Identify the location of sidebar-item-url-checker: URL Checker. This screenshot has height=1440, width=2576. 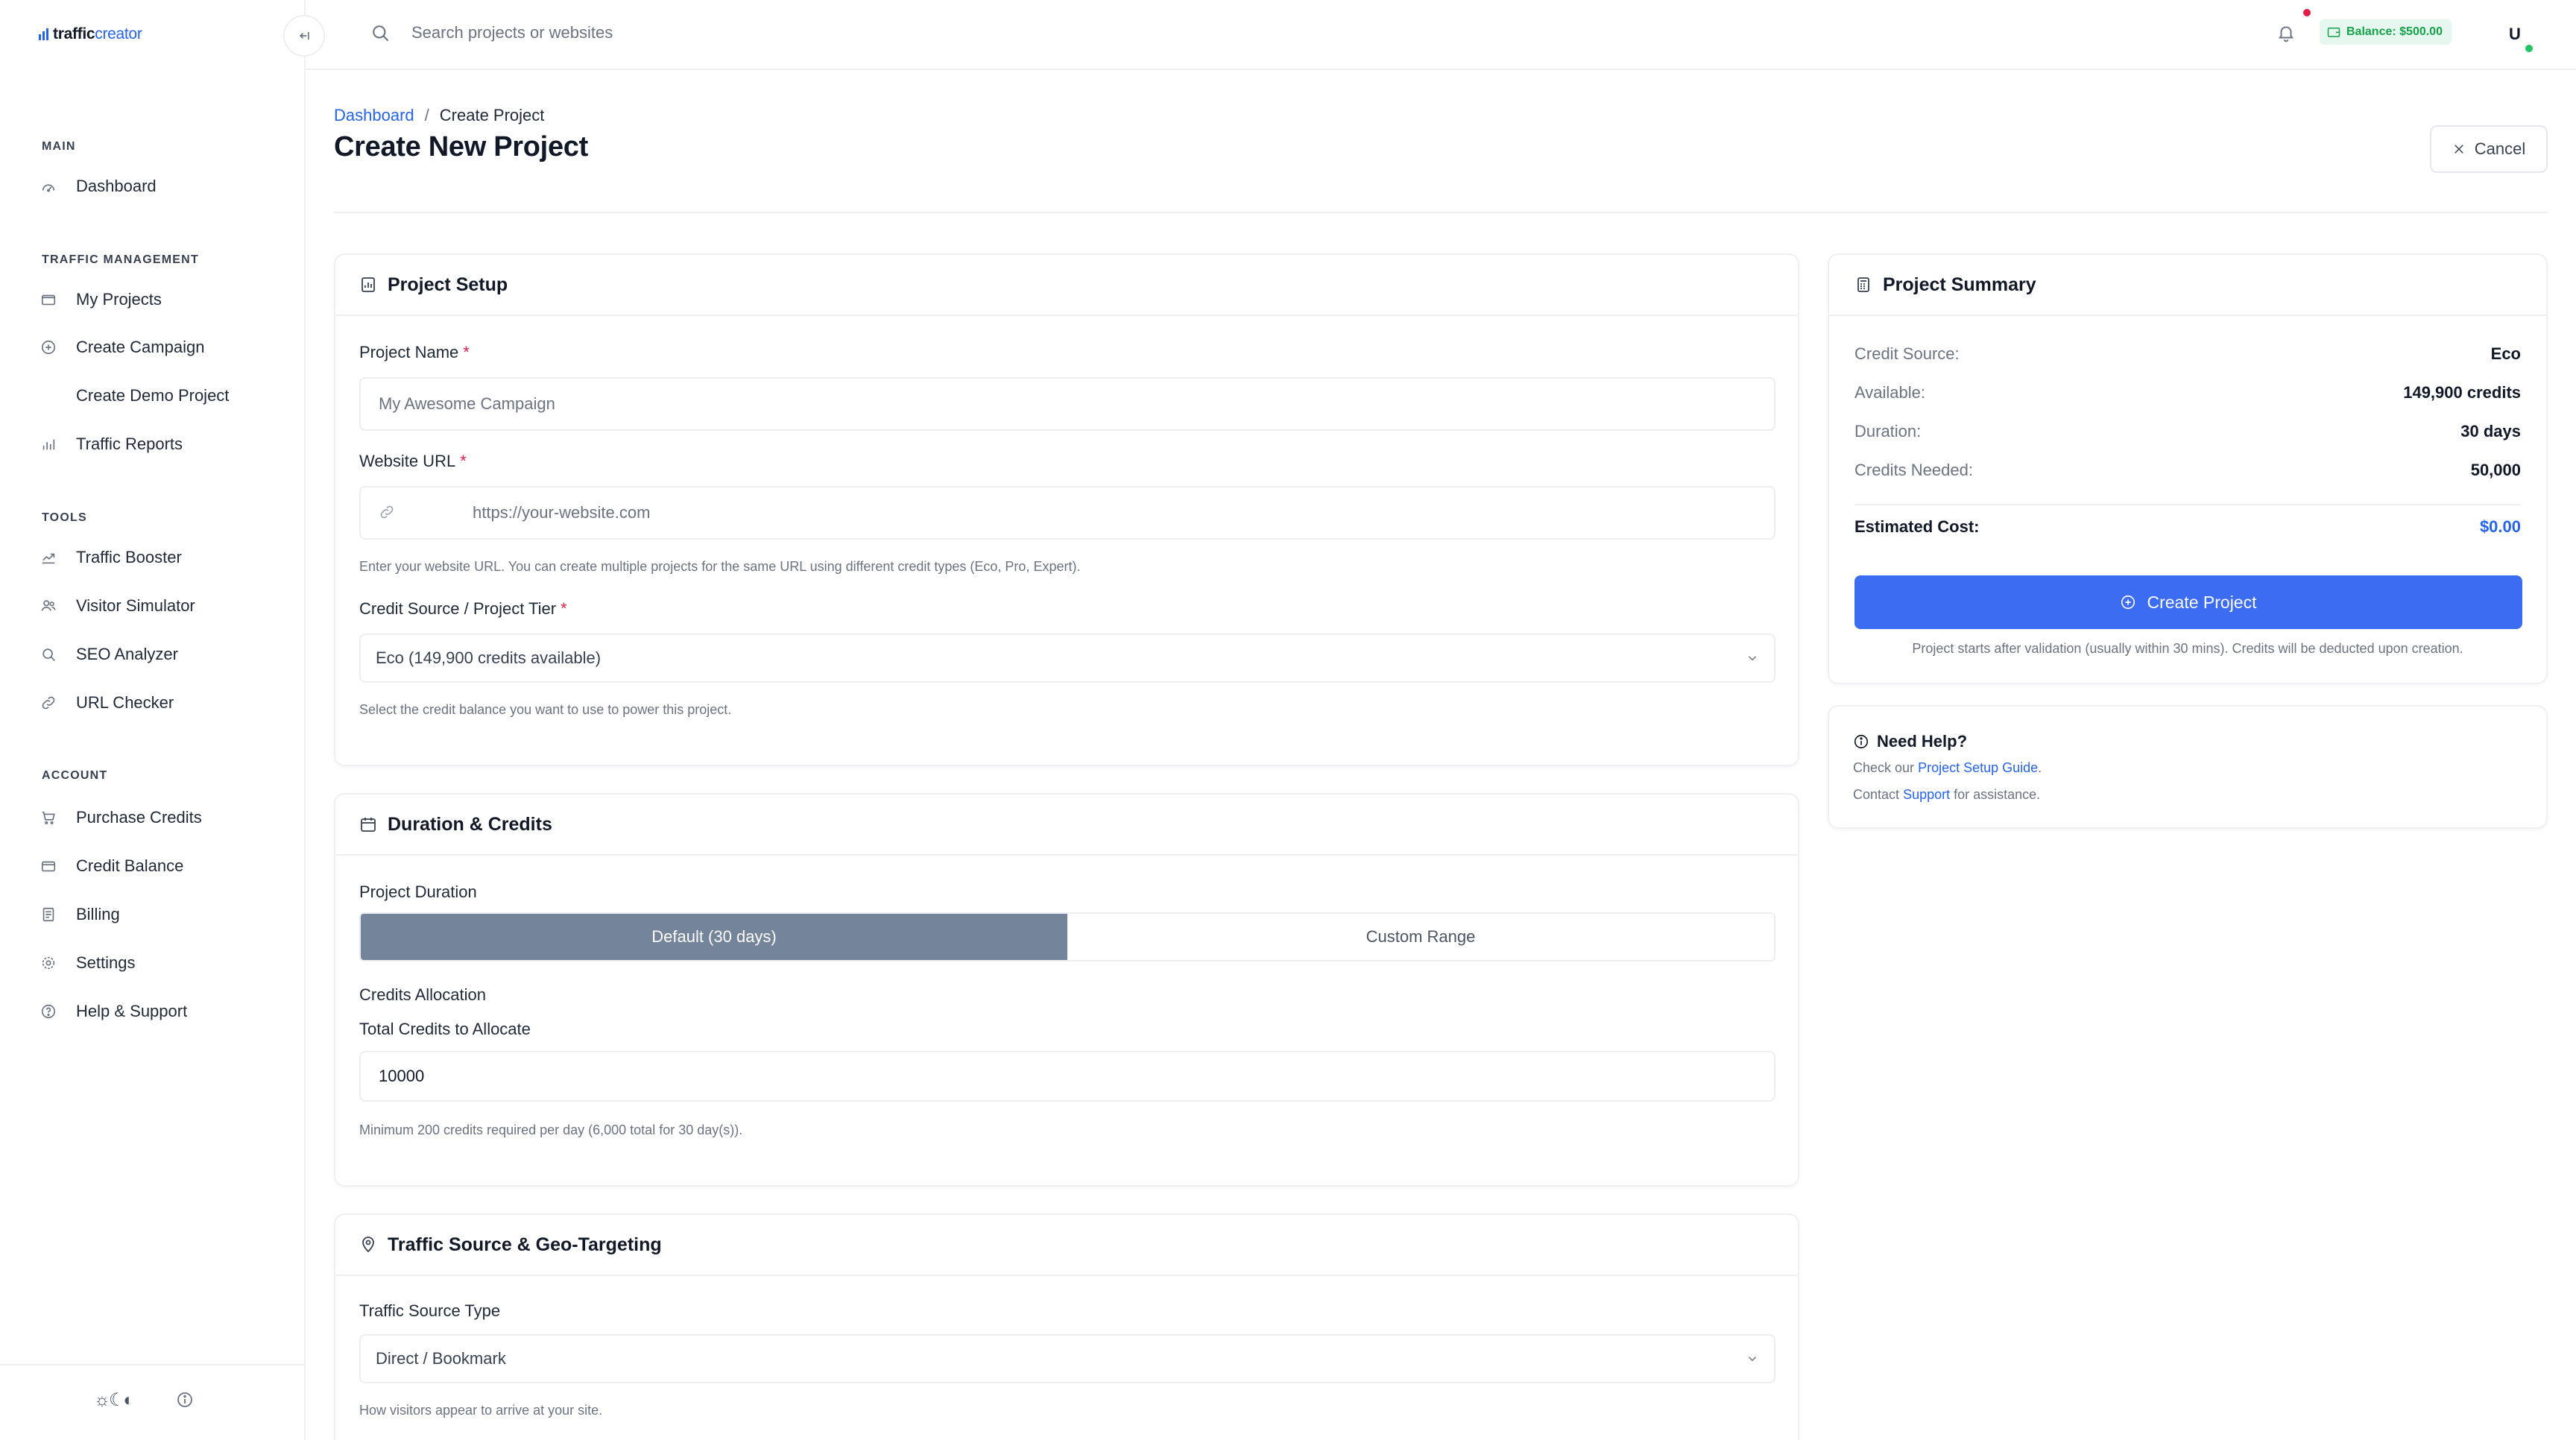
(106, 703).